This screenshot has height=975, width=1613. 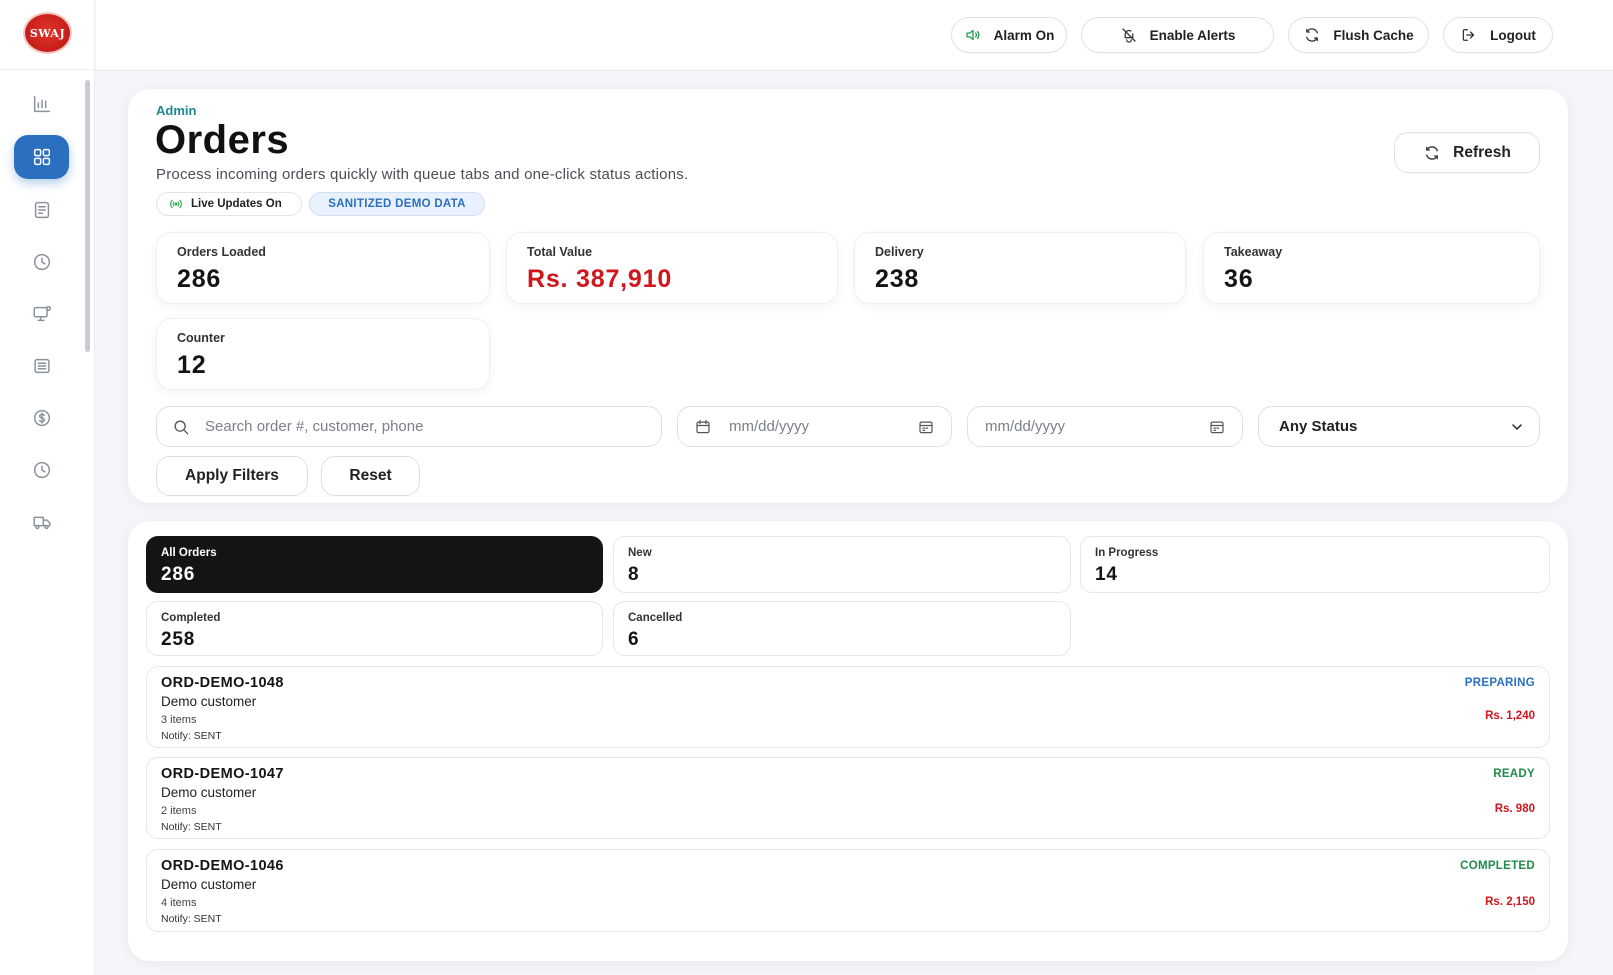 I want to click on stat-label: Counter, so click(x=201, y=338).